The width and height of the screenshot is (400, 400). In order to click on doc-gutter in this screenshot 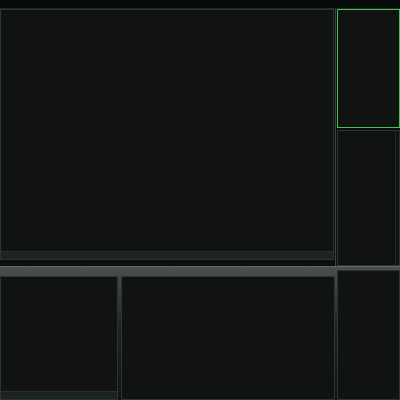, I will do `click(367, 198)`.